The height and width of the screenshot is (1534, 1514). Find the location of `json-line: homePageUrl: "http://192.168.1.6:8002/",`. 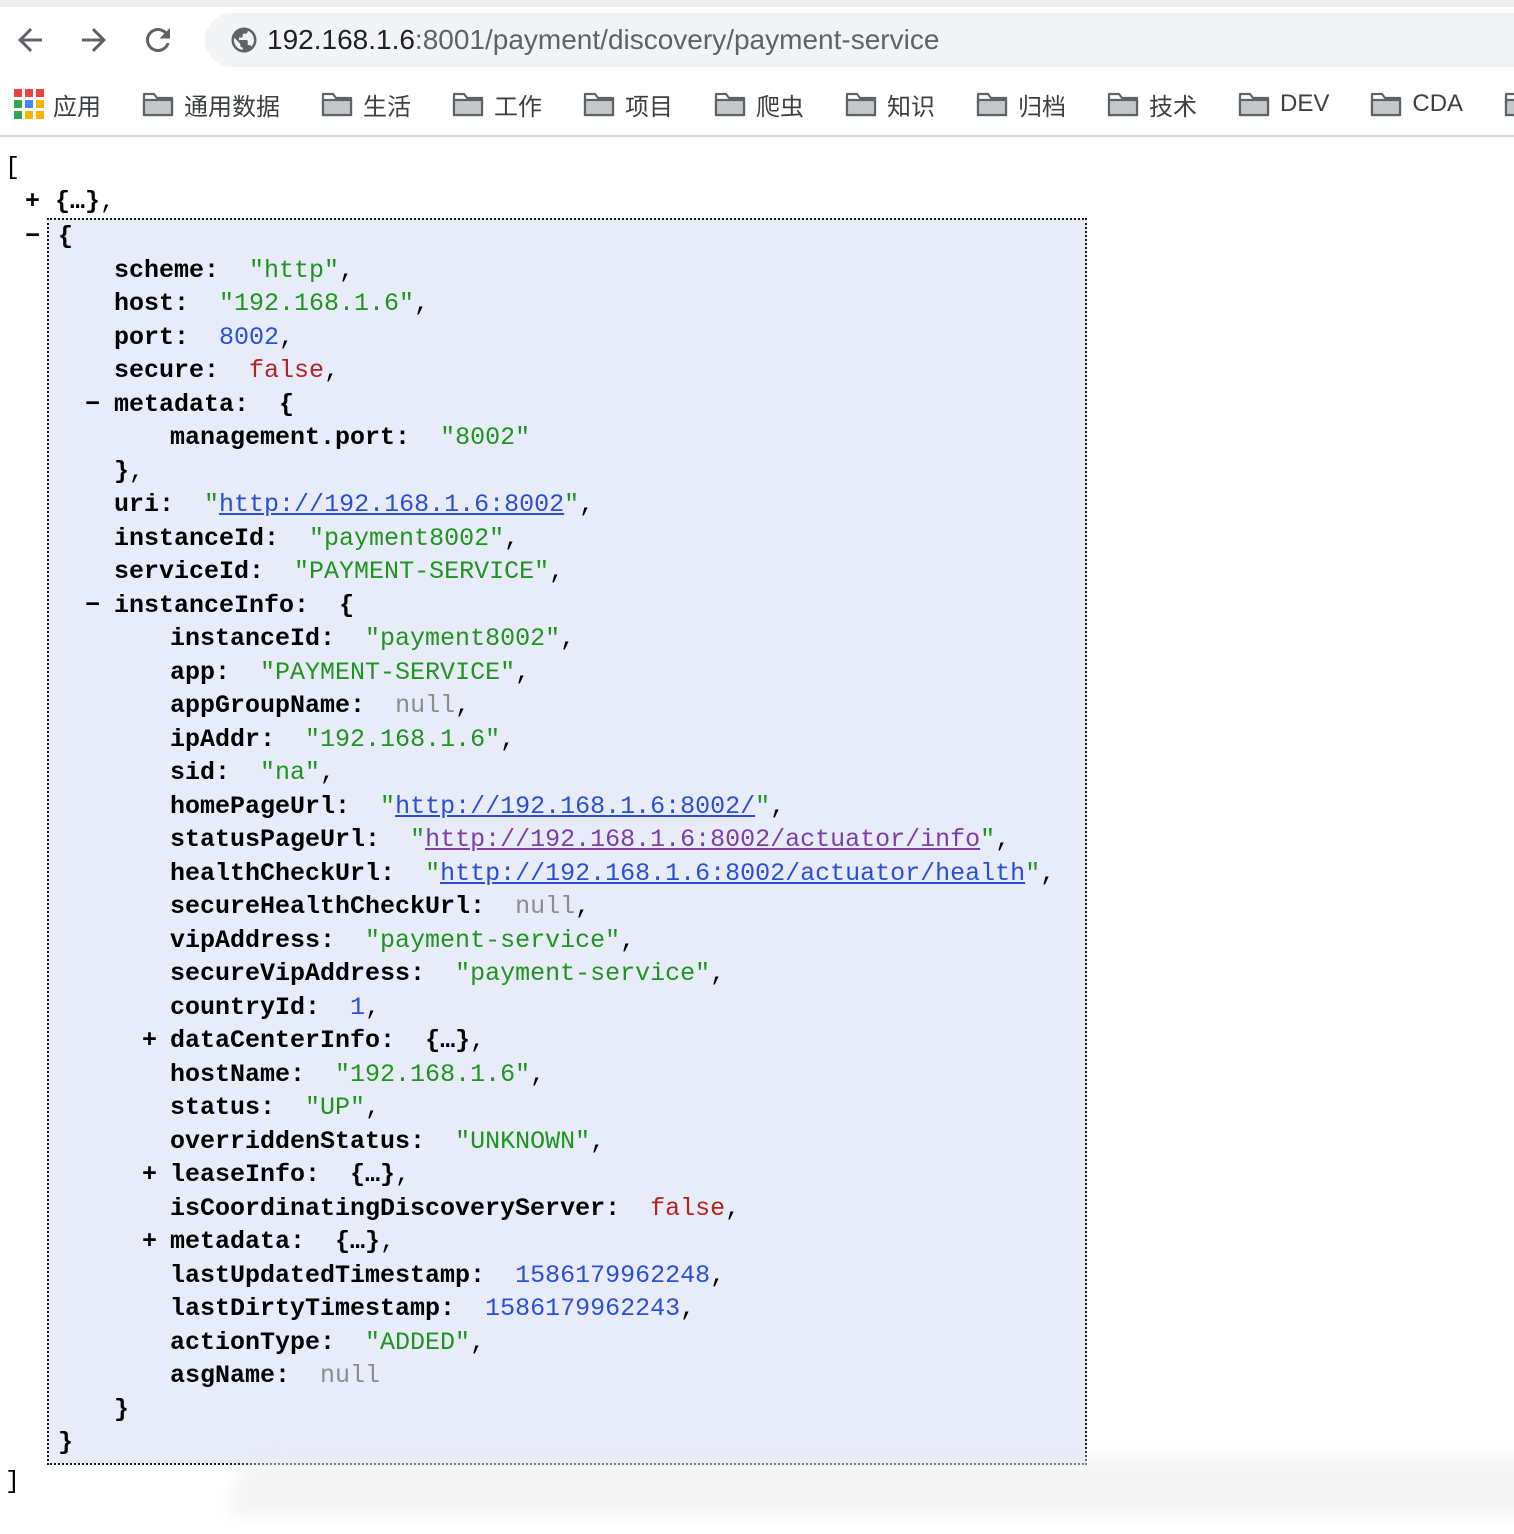

json-line: homePageUrl: "http://192.168.1.6:8002/", is located at coordinates (567, 807).